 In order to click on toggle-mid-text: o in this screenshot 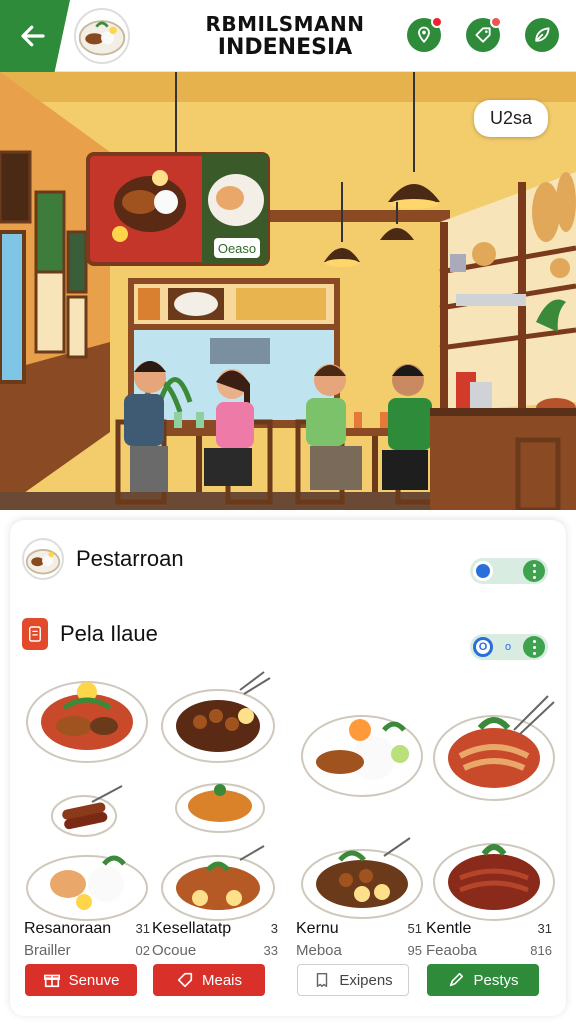, I will do `click(508, 647)`.